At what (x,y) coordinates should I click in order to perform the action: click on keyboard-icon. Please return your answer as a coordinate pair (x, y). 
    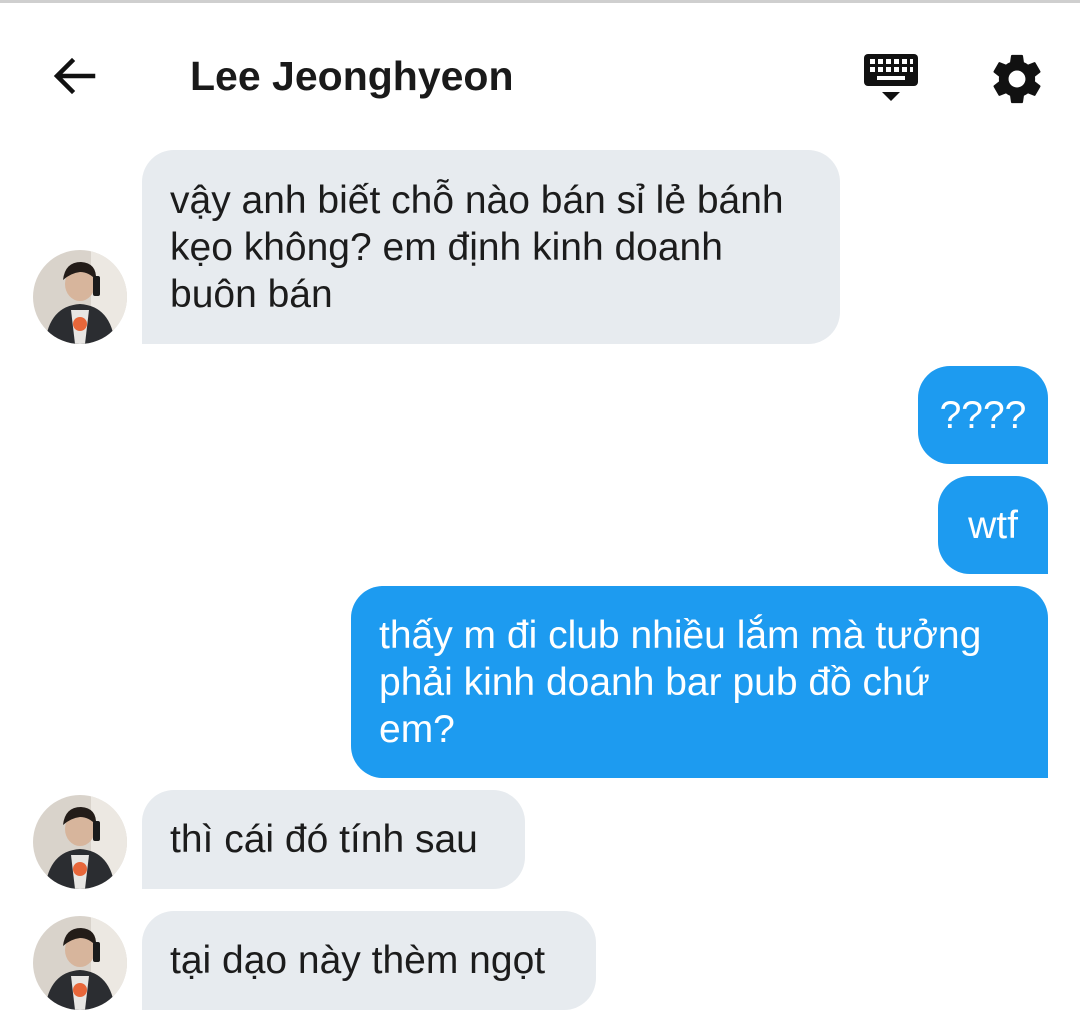
    Looking at the image, I should click on (891, 77).